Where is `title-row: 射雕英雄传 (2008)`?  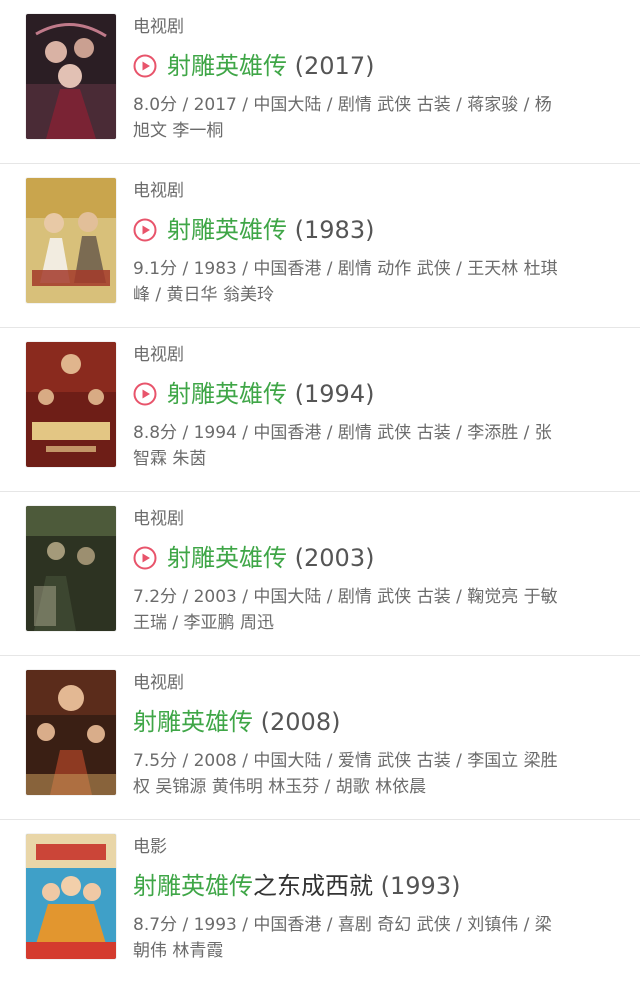
title-row: 射雕英雄传 (2008) is located at coordinates (375, 722).